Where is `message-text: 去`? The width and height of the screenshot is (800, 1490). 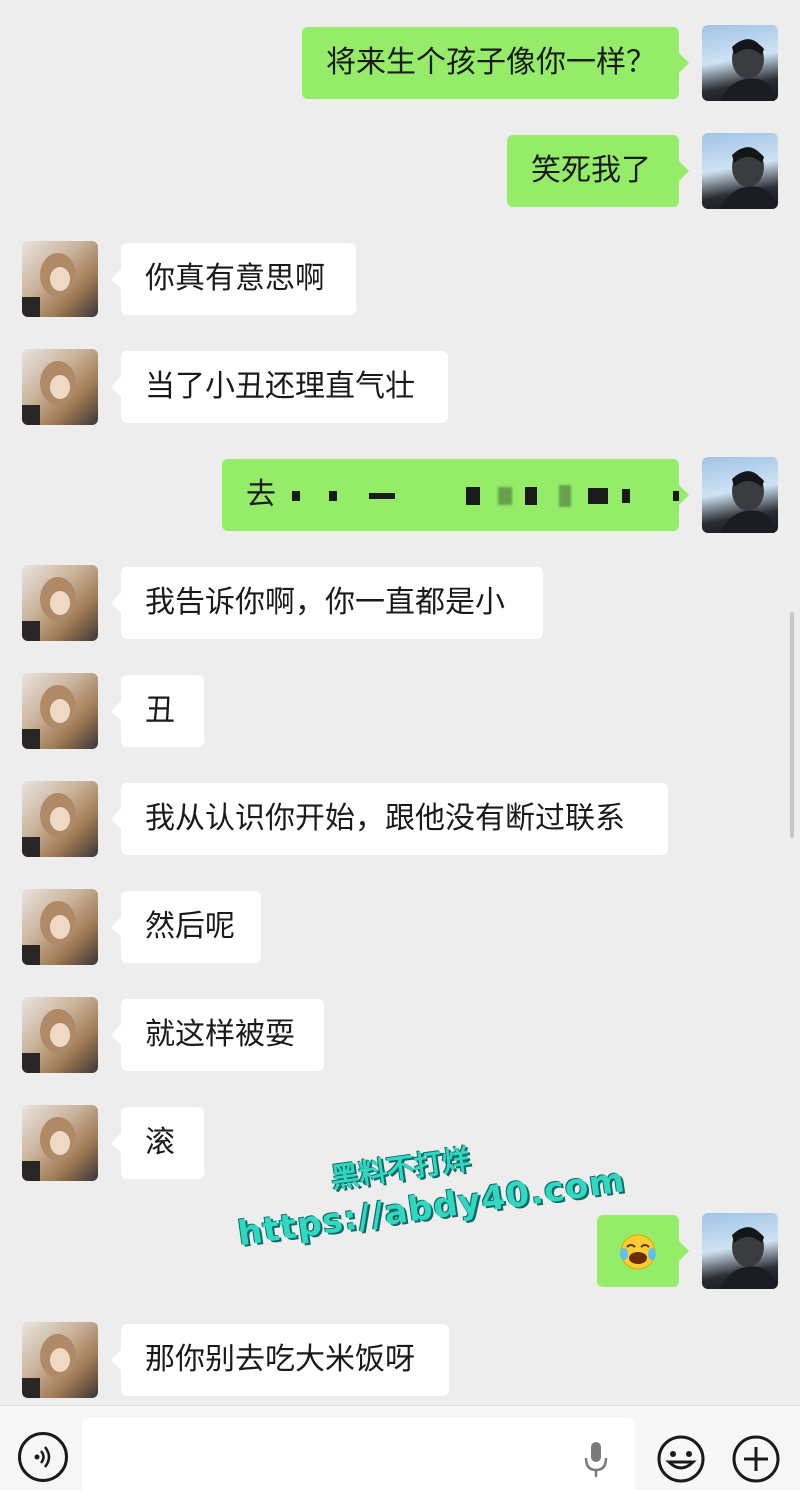 message-text: 去 is located at coordinates (261, 494).